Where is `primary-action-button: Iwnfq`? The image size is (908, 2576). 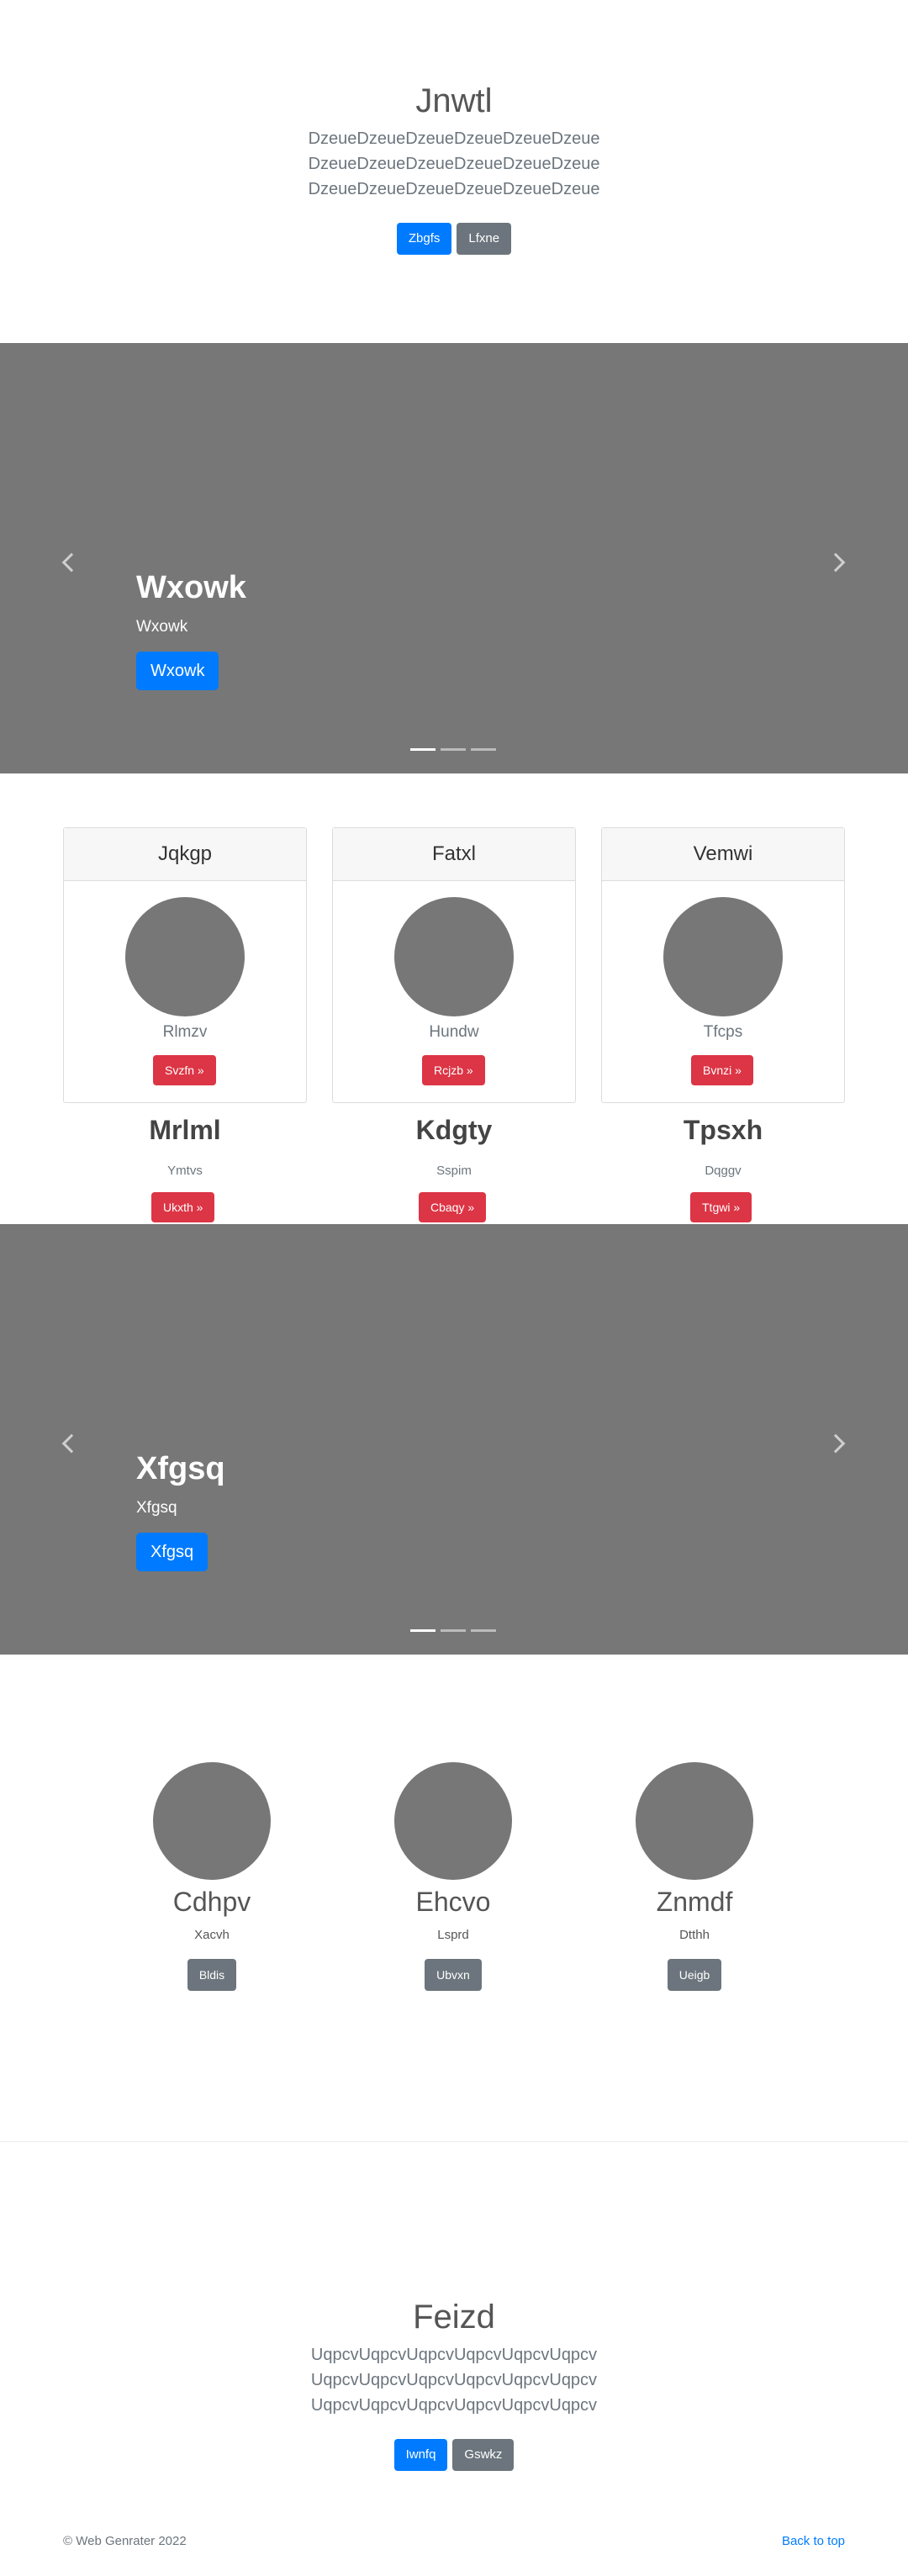
primary-action-button: Iwnfq is located at coordinates (420, 2455).